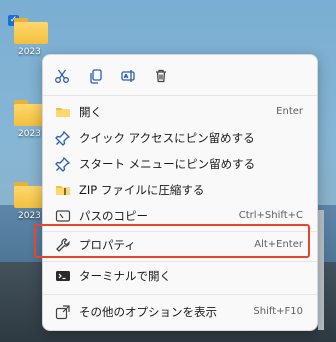  Describe the element at coordinates (142, 189) in the screenshot. I see `menu-item-label: ZIP ファイルに圧縮する` at that location.